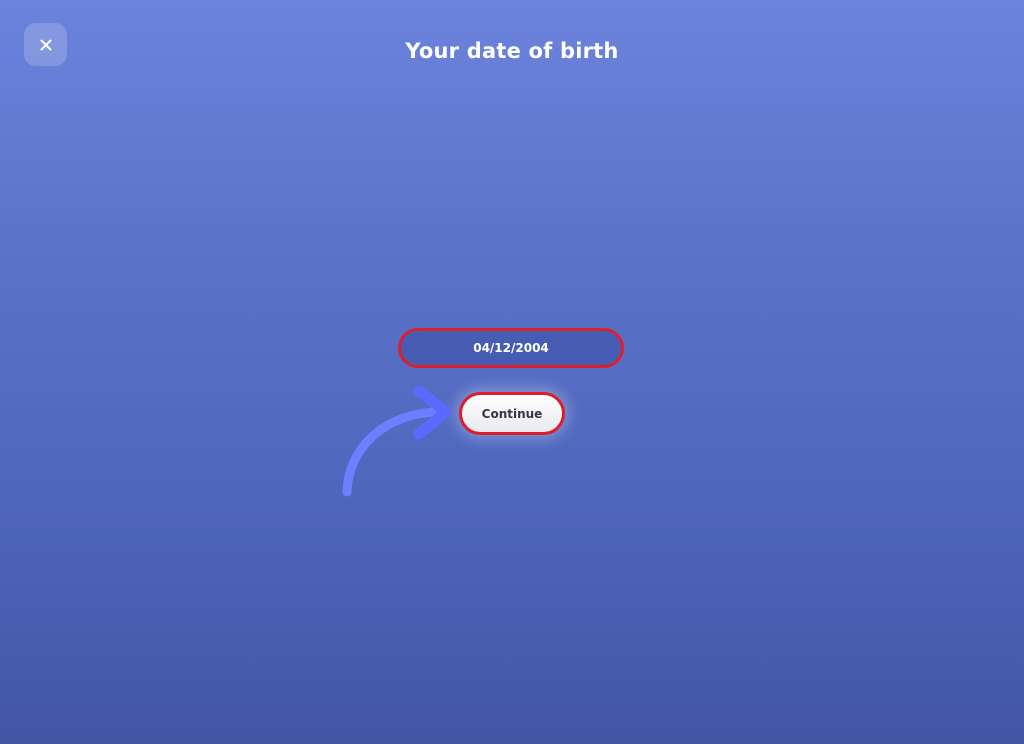  What do you see at coordinates (397, 441) in the screenshot?
I see `curved-arrow-icon` at bounding box center [397, 441].